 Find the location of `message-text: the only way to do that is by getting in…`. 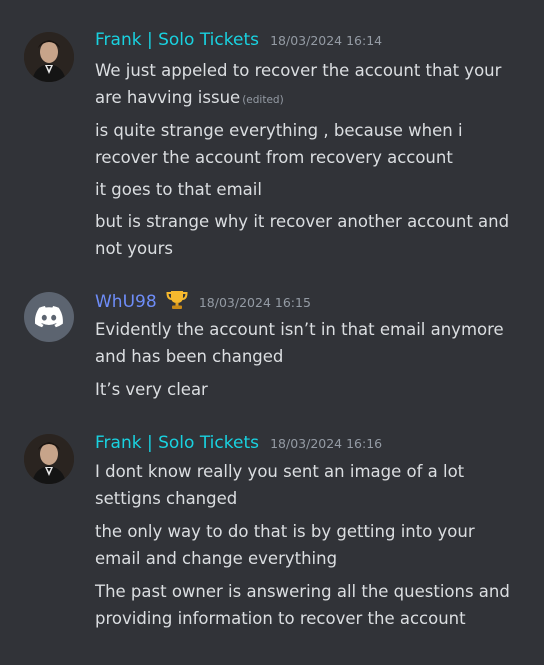

message-text: the only way to do that is by getting in… is located at coordinates (285, 545).